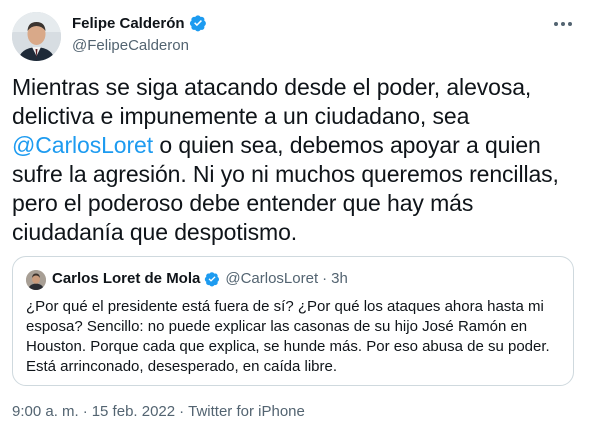 Image resolution: width=589 pixels, height=437 pixels. Describe the element at coordinates (82, 145) in the screenshot. I see `mention-link: @CarlosLoret` at that location.